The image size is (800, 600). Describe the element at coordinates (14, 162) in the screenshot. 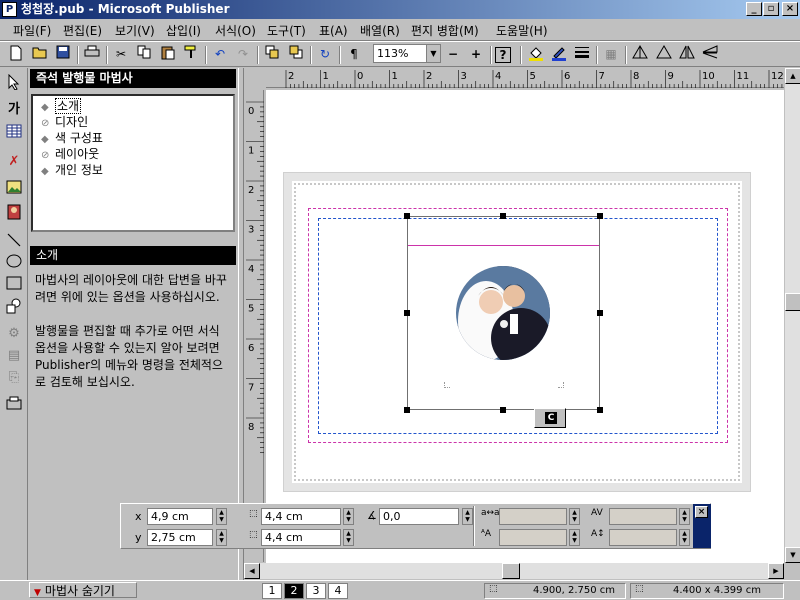

I see `wordart-icon: ✗` at that location.